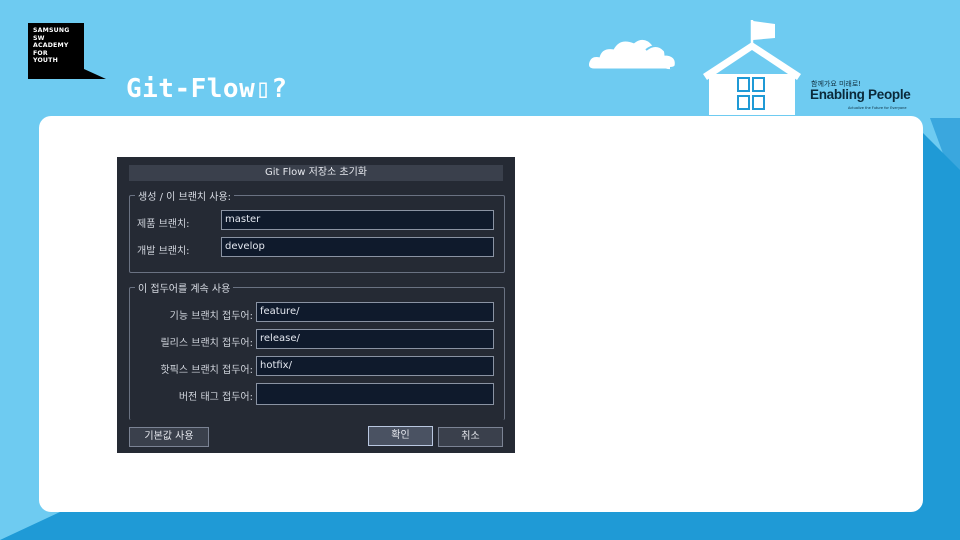 The height and width of the screenshot is (540, 960). I want to click on feature-prefix-label: 기능 브랜치 접두어:, so click(211, 316).